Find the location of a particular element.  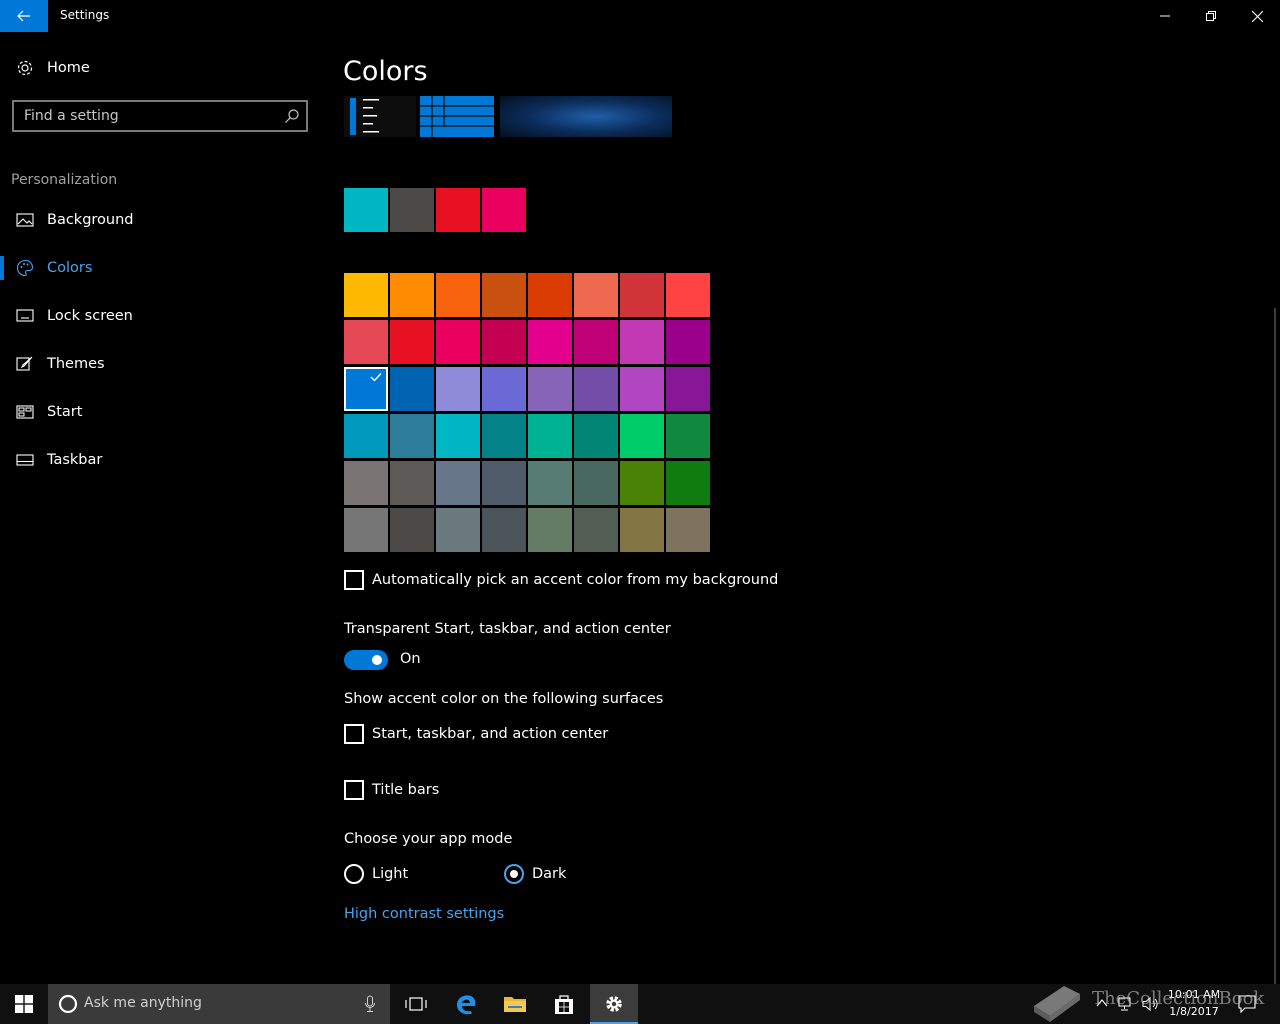

search-input is located at coordinates (151, 116).